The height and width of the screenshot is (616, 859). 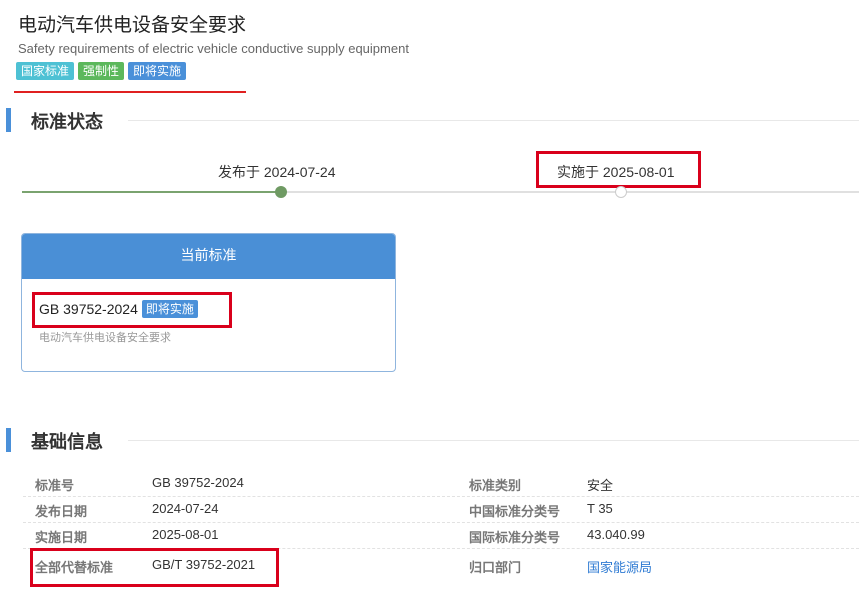 I want to click on timeline-progress, so click(x=151, y=192).